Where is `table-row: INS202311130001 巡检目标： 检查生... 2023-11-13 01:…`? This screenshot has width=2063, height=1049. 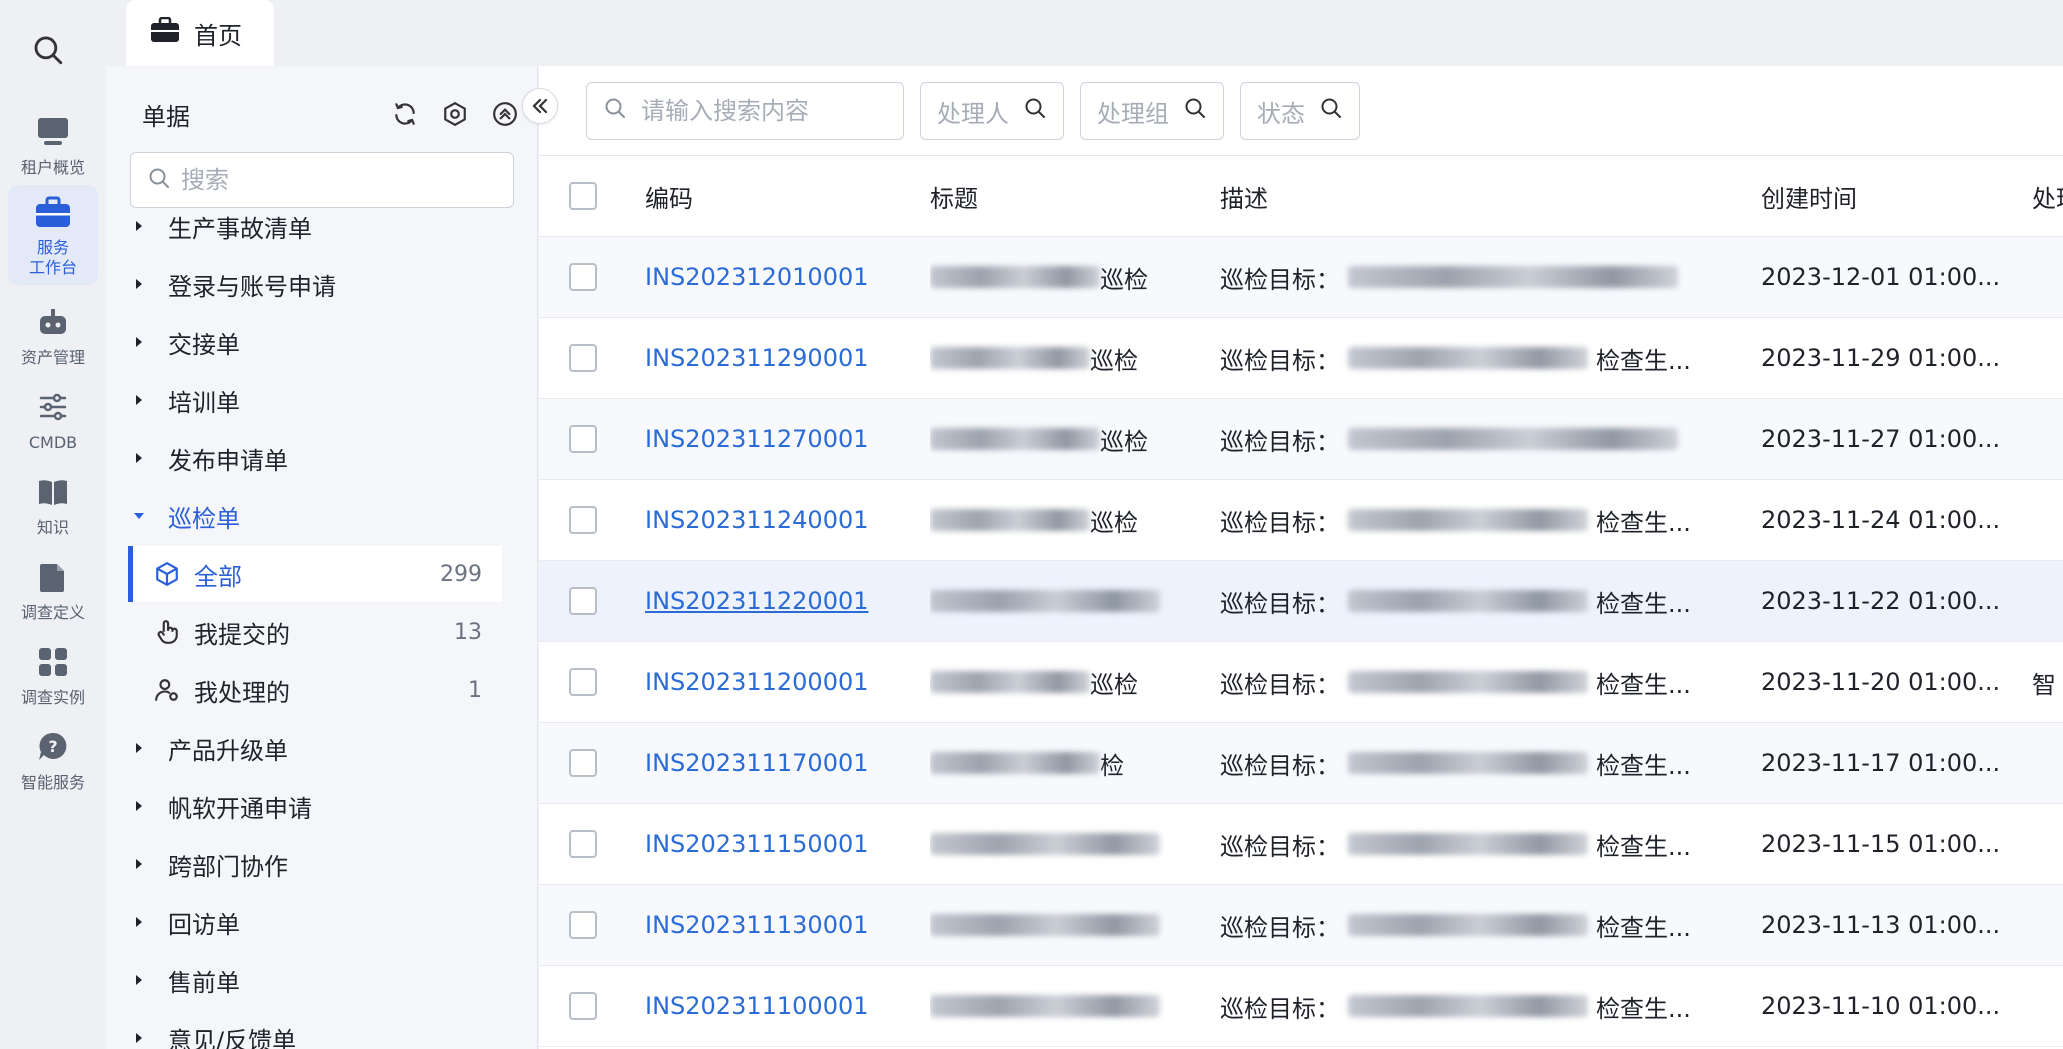
table-row: INS202311130001 巡检目标： 检查生... 2023-11-13 01:… is located at coordinates (1301, 925).